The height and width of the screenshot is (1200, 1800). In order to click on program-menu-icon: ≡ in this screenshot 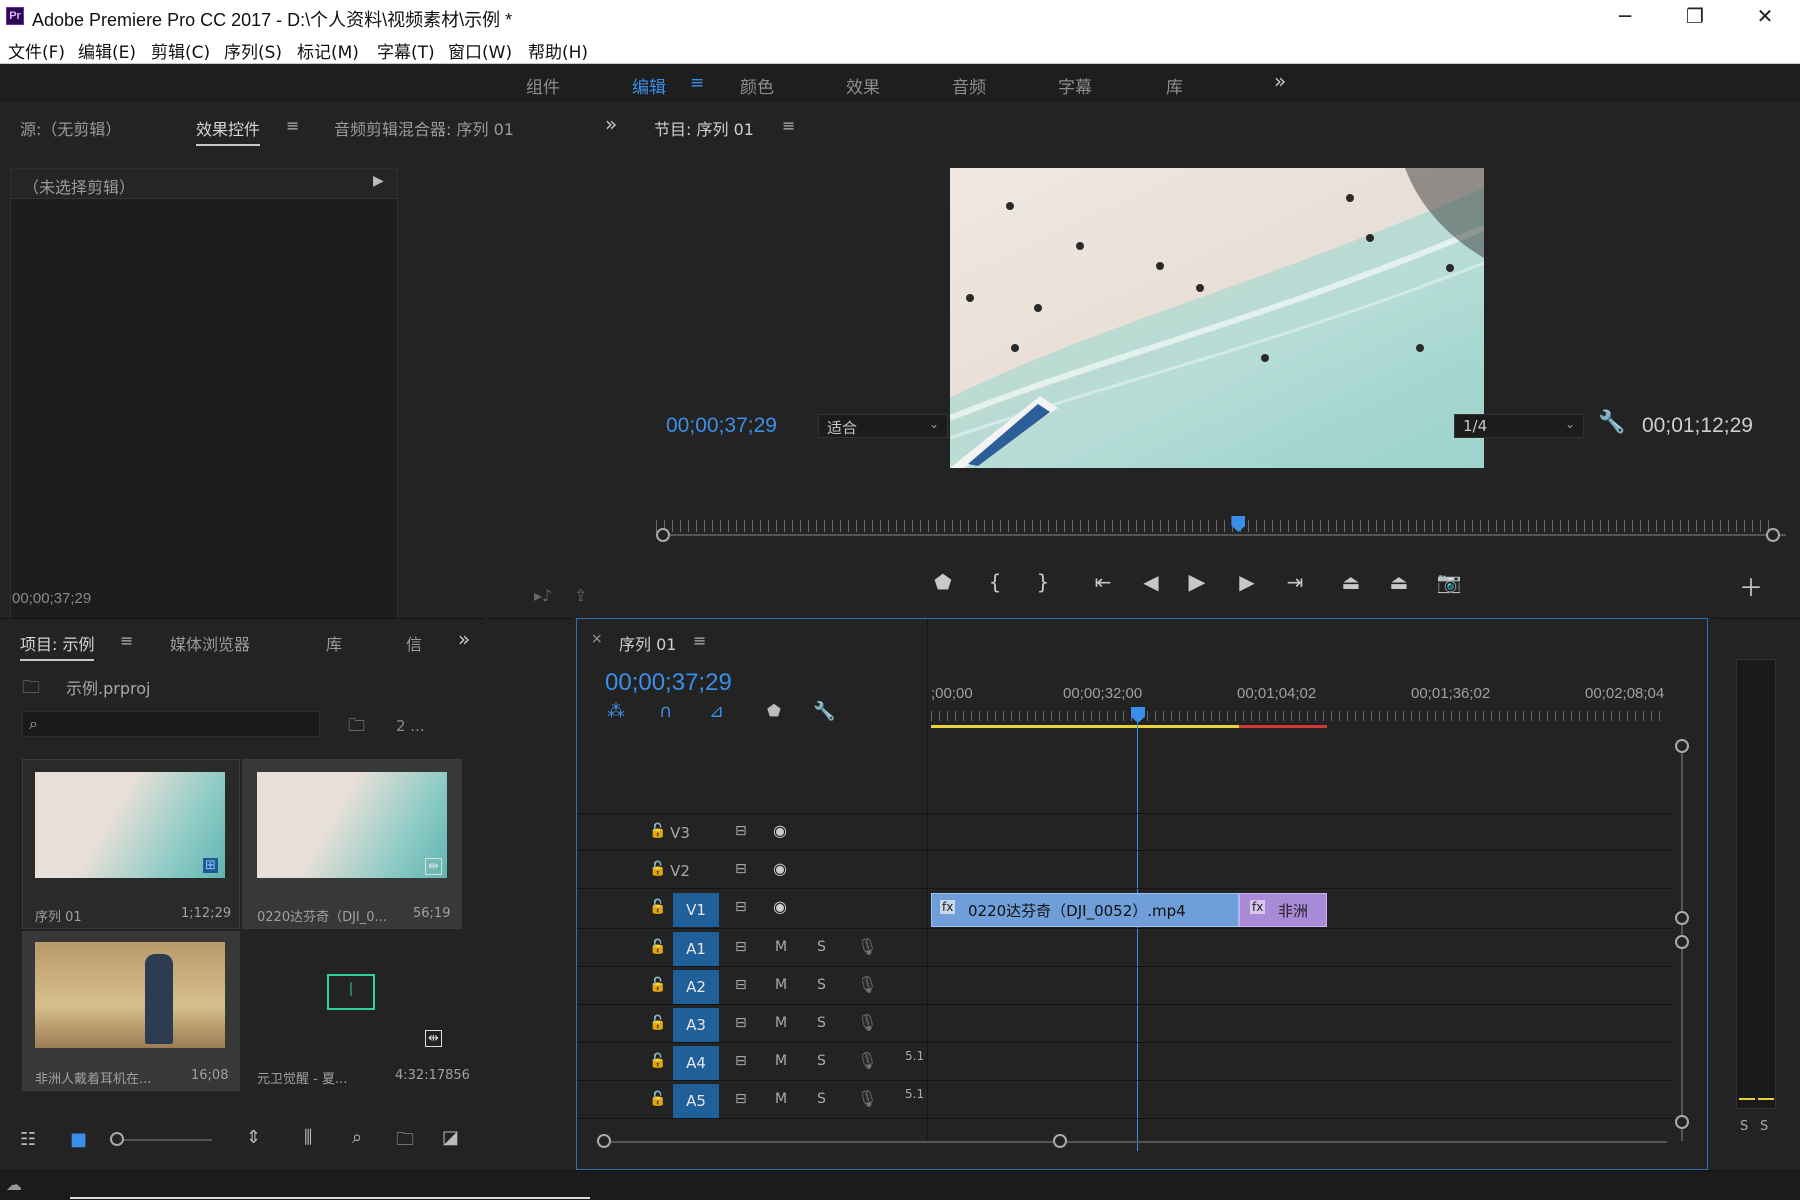, I will do `click(788, 125)`.